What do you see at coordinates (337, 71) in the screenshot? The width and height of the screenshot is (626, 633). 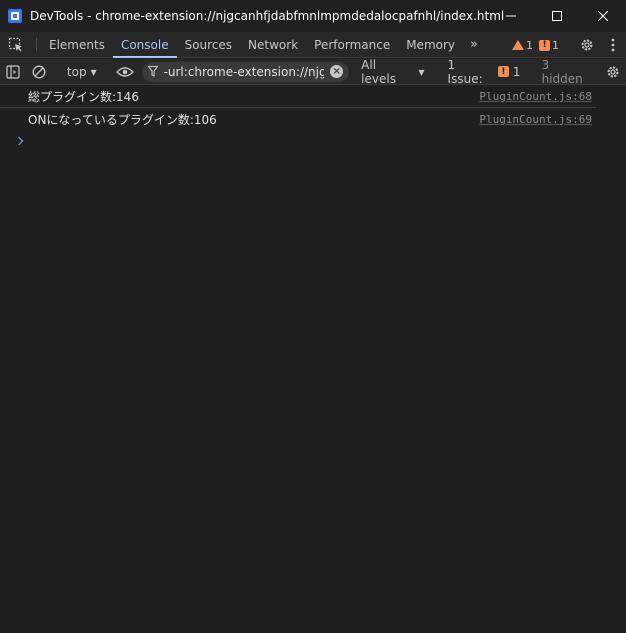 I see `clear-filter-icon: ×` at bounding box center [337, 71].